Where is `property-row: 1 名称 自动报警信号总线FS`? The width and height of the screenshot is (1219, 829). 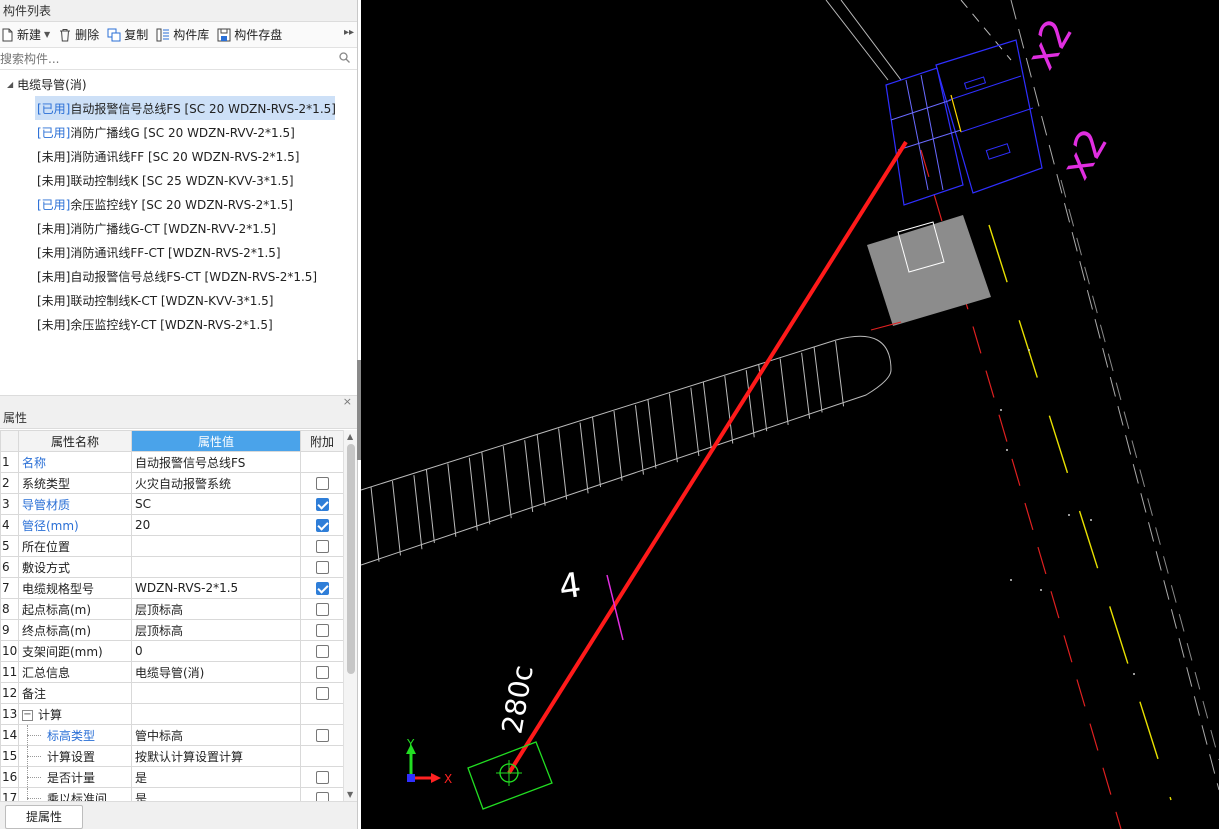 property-row: 1 名称 自动报警信号总线FS is located at coordinates (172, 462).